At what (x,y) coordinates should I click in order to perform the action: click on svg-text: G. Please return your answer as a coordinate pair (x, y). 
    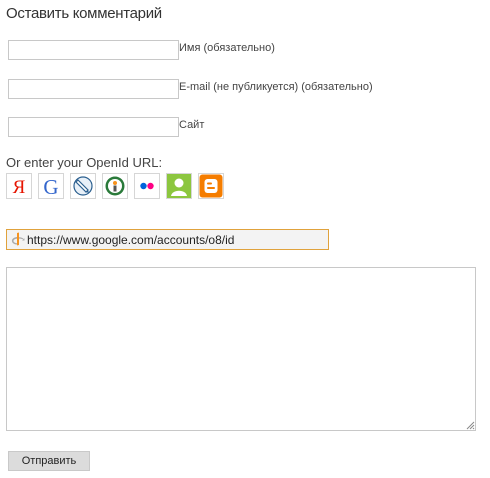
    Looking at the image, I should click on (50, 186).